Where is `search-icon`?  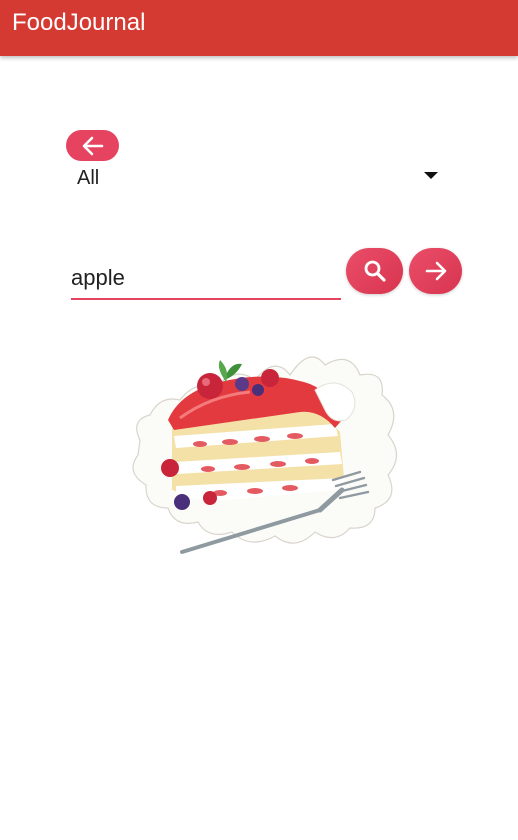
search-icon is located at coordinates (375, 271).